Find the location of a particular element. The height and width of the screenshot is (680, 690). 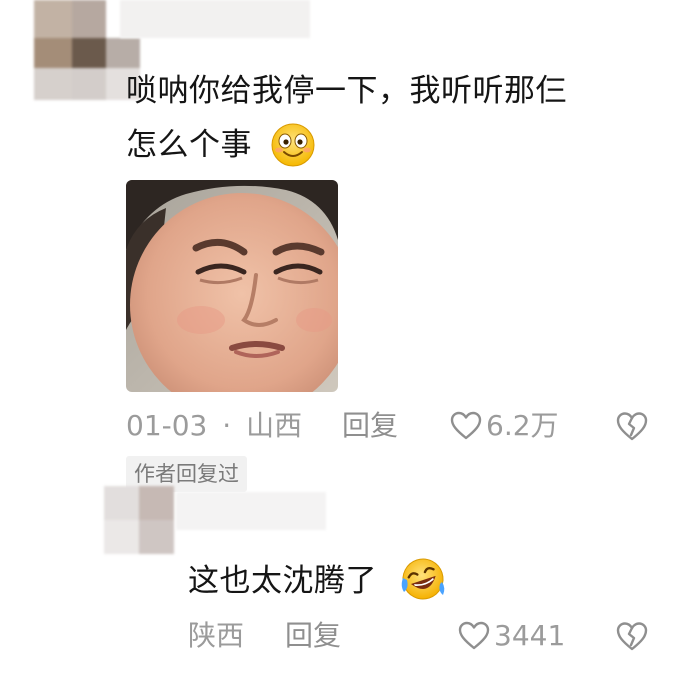

like-button: 3441 is located at coordinates (511, 636).